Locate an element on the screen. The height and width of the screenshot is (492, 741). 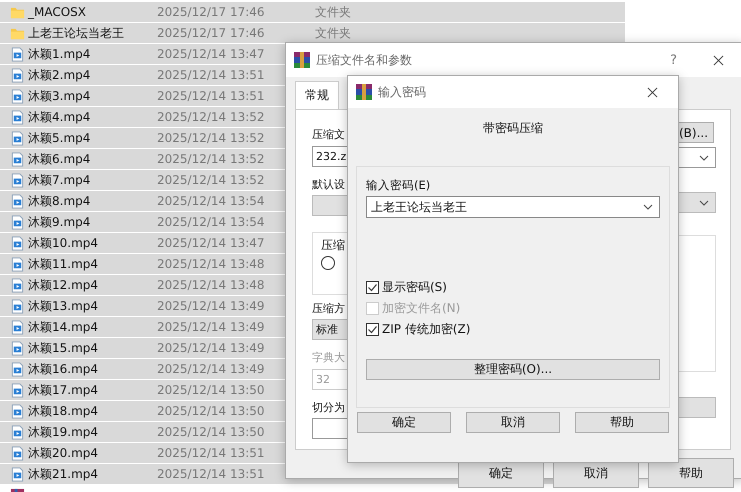
checkbox-label: 显示密码(S) is located at coordinates (414, 287).